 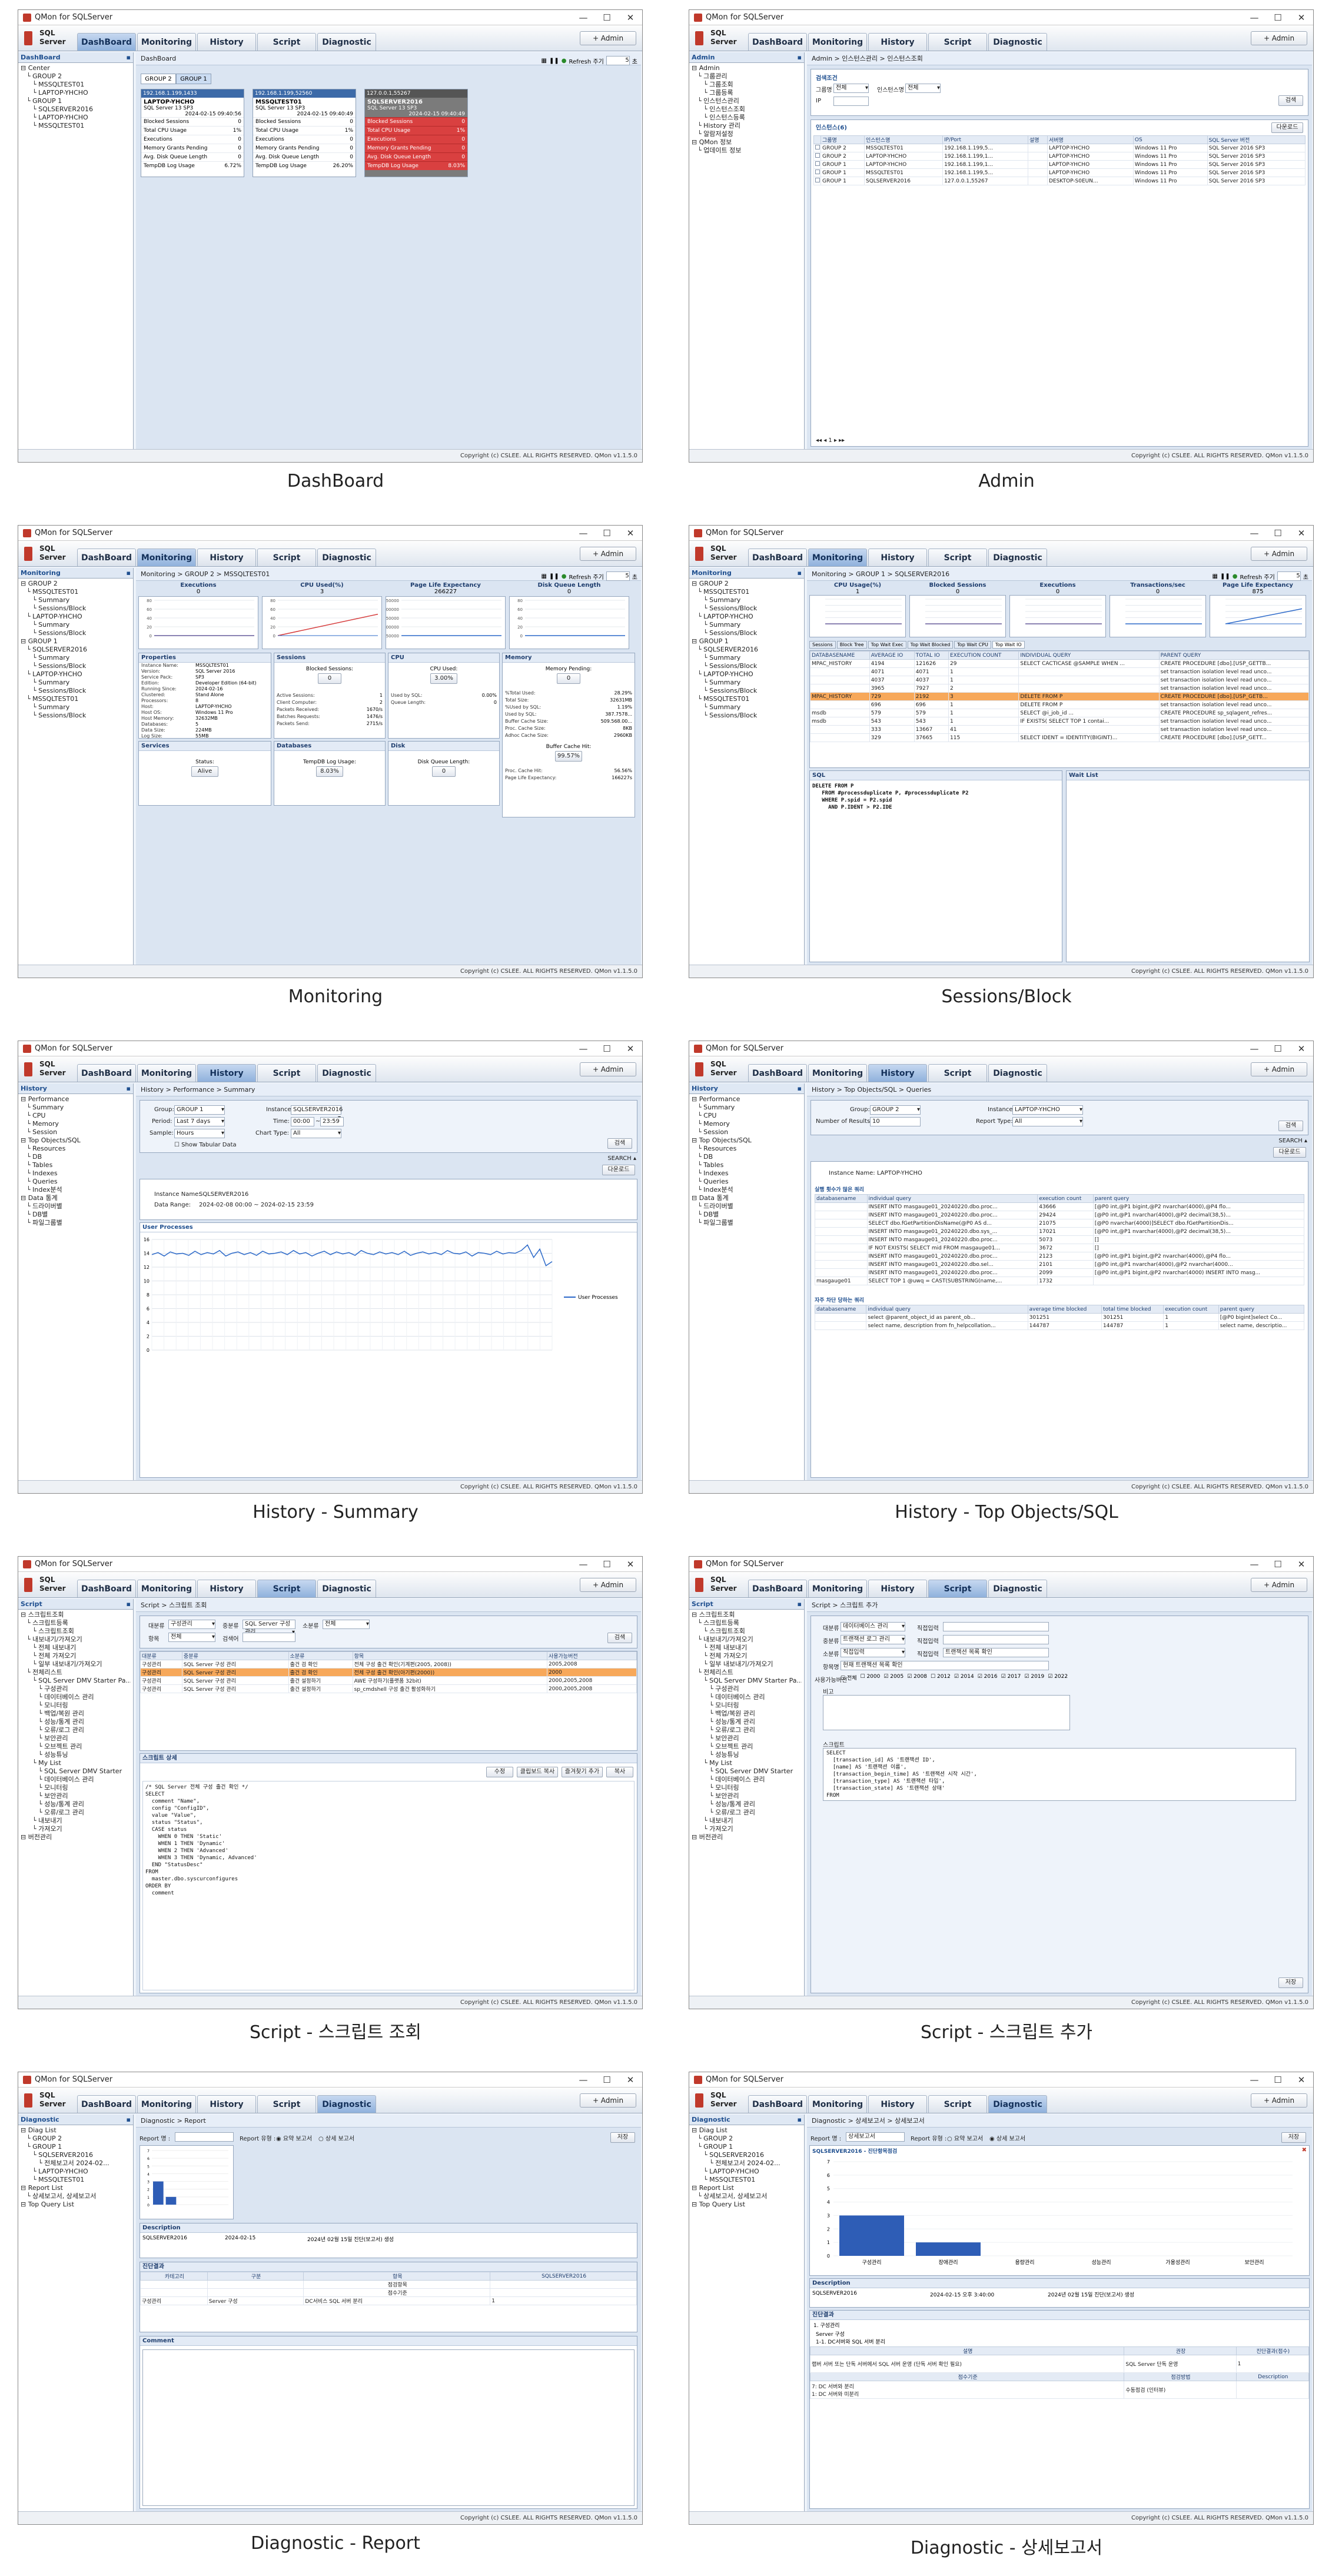 What do you see at coordinates (747, 2155) in the screenshot?
I see `tree-item: └ SQLSERVER2016` at bounding box center [747, 2155].